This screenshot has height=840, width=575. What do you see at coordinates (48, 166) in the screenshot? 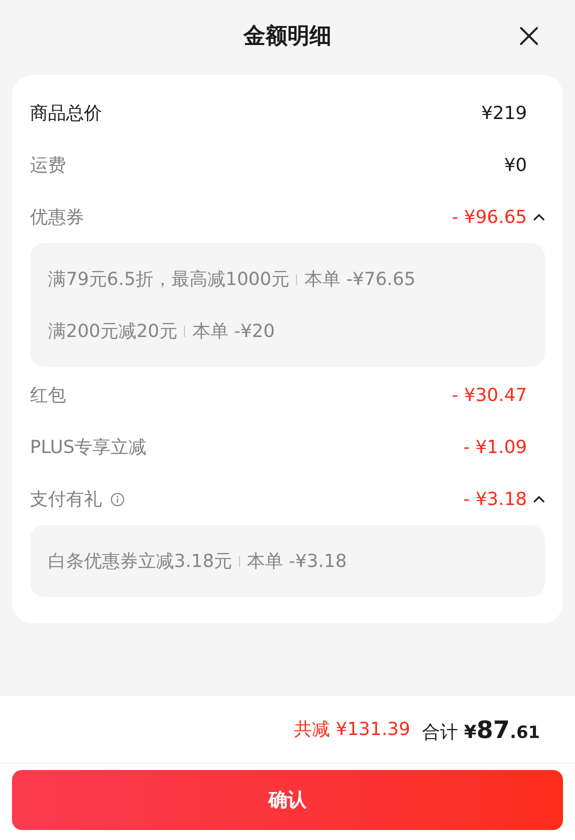
I see `row-label: 运费` at bounding box center [48, 166].